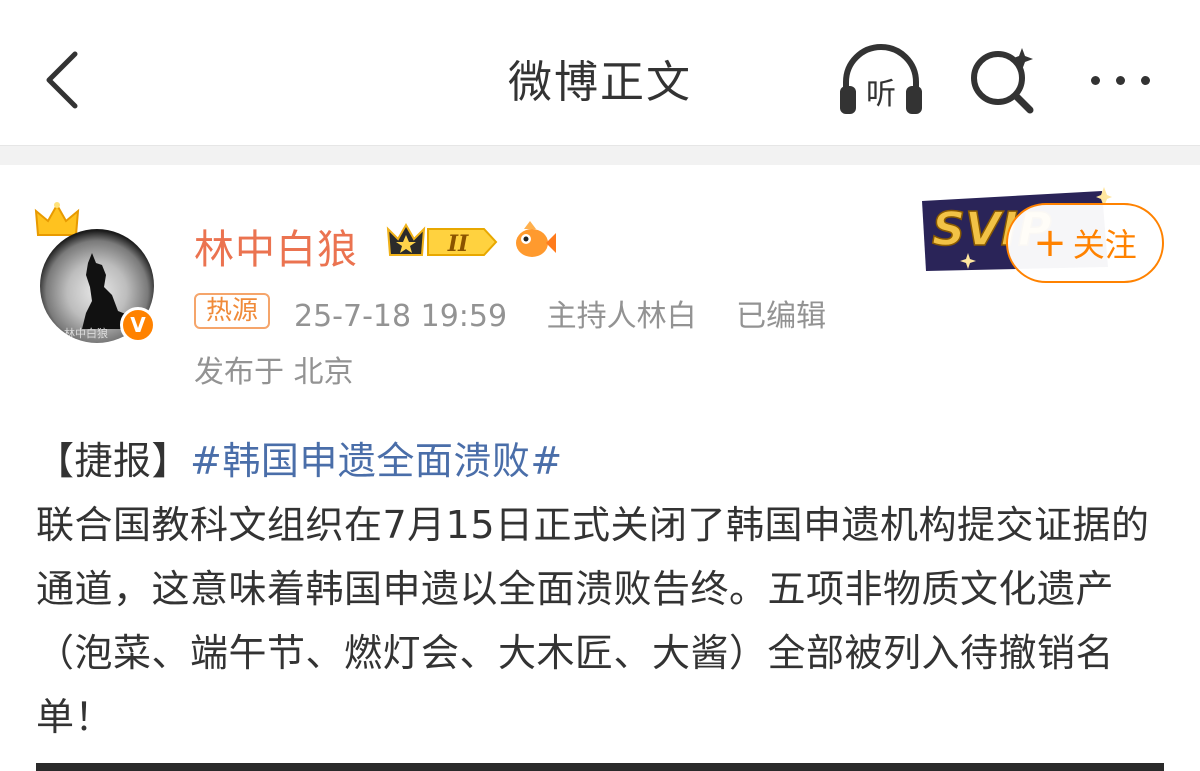 Image resolution: width=1200 pixels, height=771 pixels. What do you see at coordinates (533, 241) in the screenshot?
I see `fish-badge-icon` at bounding box center [533, 241].